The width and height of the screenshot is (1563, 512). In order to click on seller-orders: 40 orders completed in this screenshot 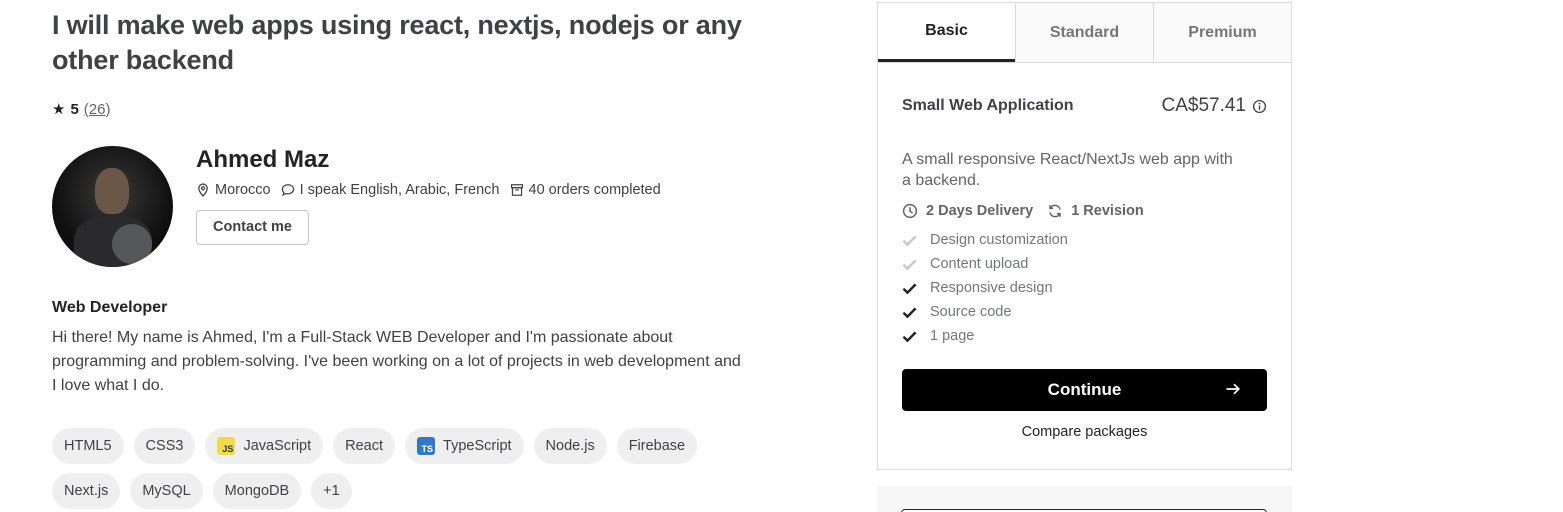, I will do `click(585, 190)`.